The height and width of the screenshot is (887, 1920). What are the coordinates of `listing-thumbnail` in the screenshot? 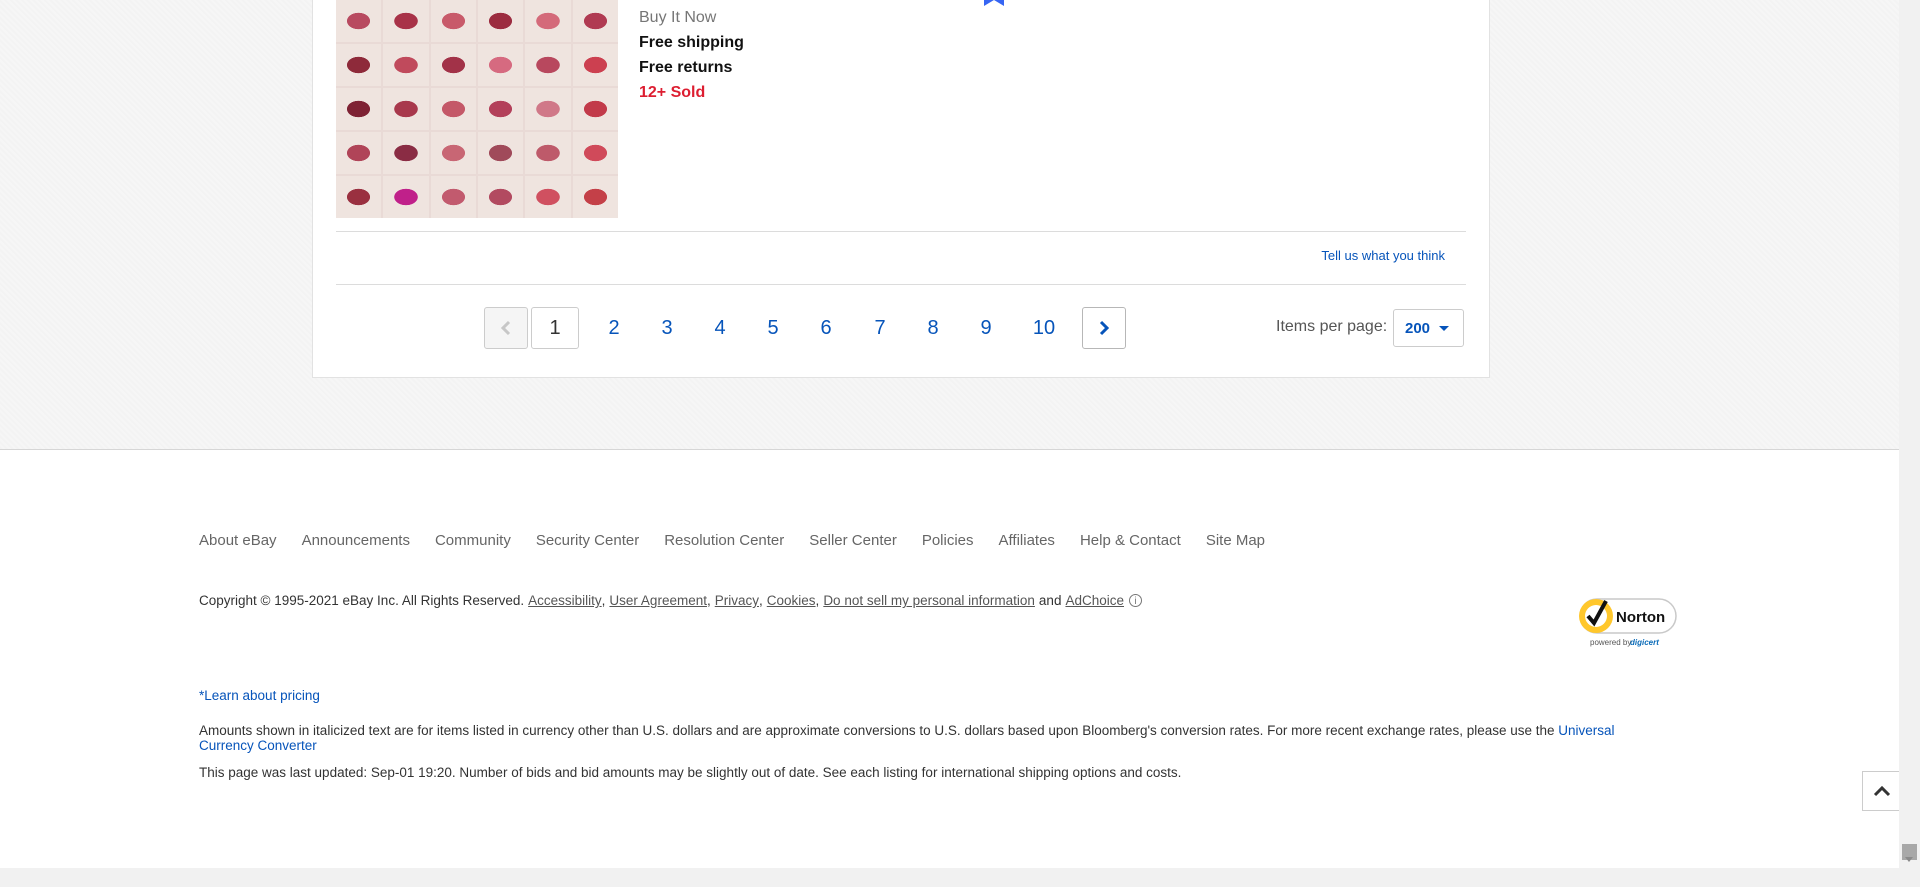 It's located at (477, 109).